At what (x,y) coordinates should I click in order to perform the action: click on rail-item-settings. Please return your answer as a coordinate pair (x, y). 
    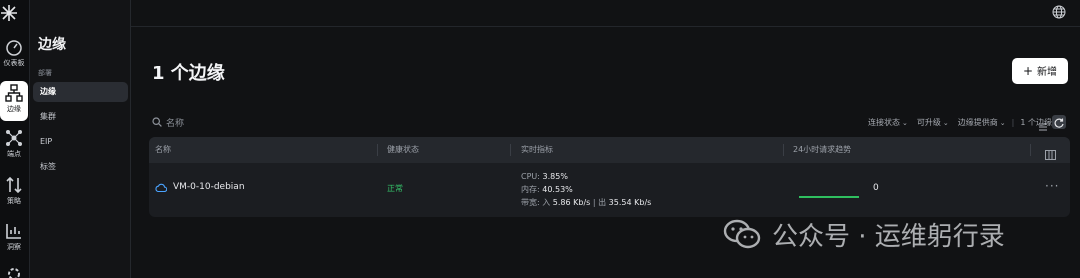
    Looking at the image, I should click on (14, 272).